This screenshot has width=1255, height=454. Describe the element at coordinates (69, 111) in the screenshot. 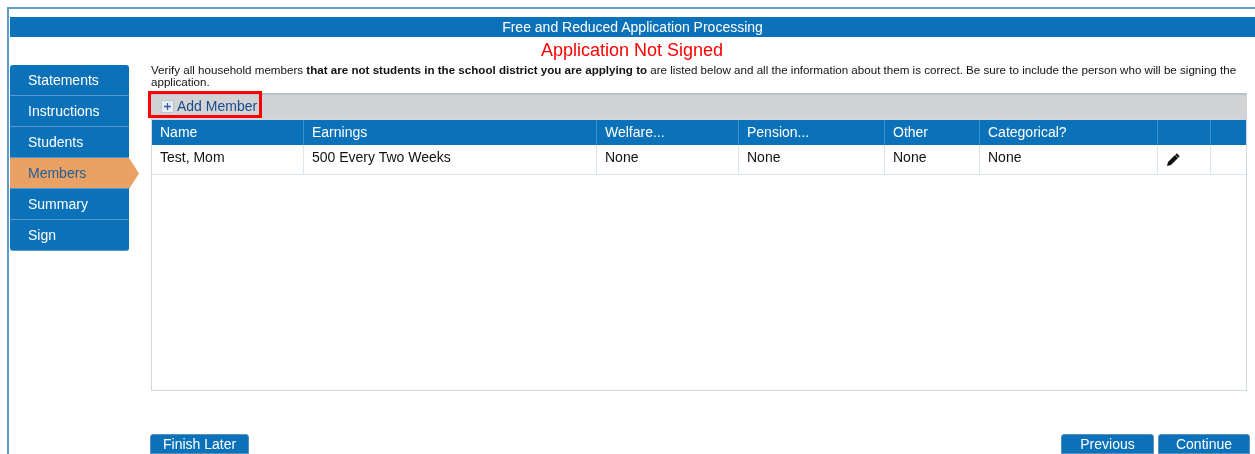

I see `step-tab: Instructions` at that location.